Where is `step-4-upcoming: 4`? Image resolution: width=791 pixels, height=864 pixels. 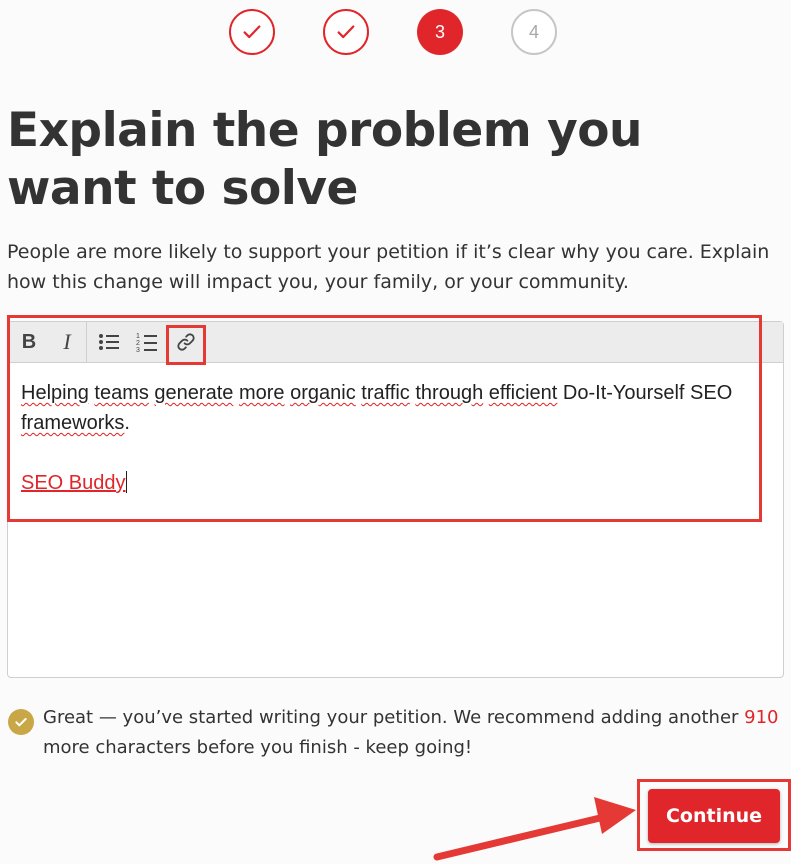
step-4-upcoming: 4 is located at coordinates (534, 32).